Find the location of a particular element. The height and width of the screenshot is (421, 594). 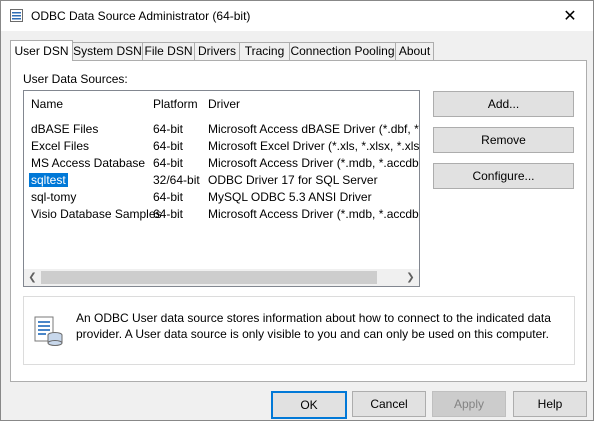

list-header: Name Platform Driver is located at coordinates (221, 103).